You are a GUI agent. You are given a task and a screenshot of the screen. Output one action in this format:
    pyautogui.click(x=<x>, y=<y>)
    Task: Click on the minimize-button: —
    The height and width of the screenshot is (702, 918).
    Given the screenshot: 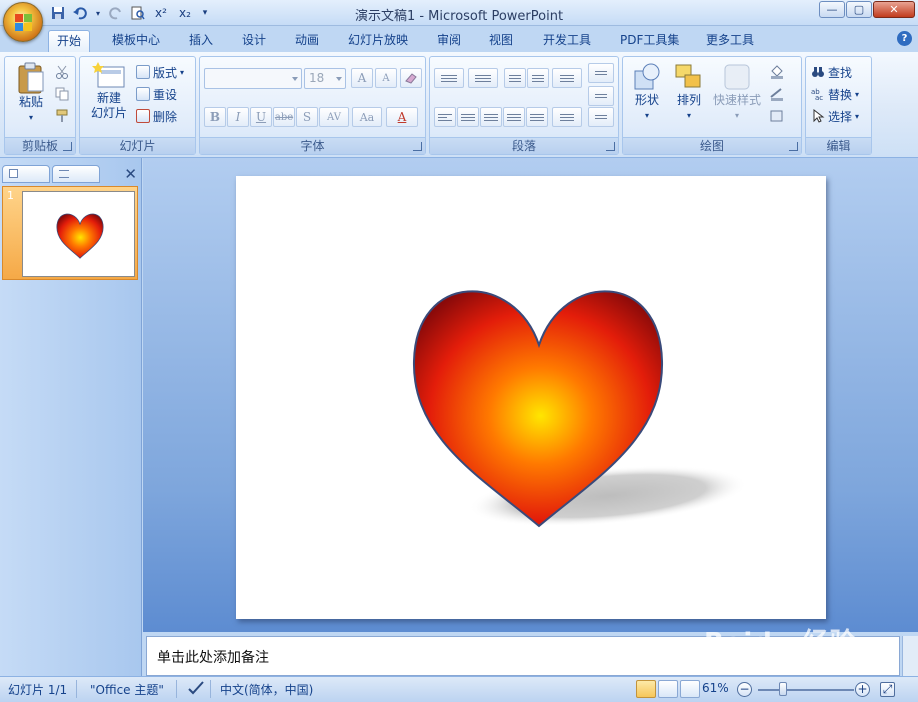 What is the action you would take?
    pyautogui.click(x=832, y=9)
    